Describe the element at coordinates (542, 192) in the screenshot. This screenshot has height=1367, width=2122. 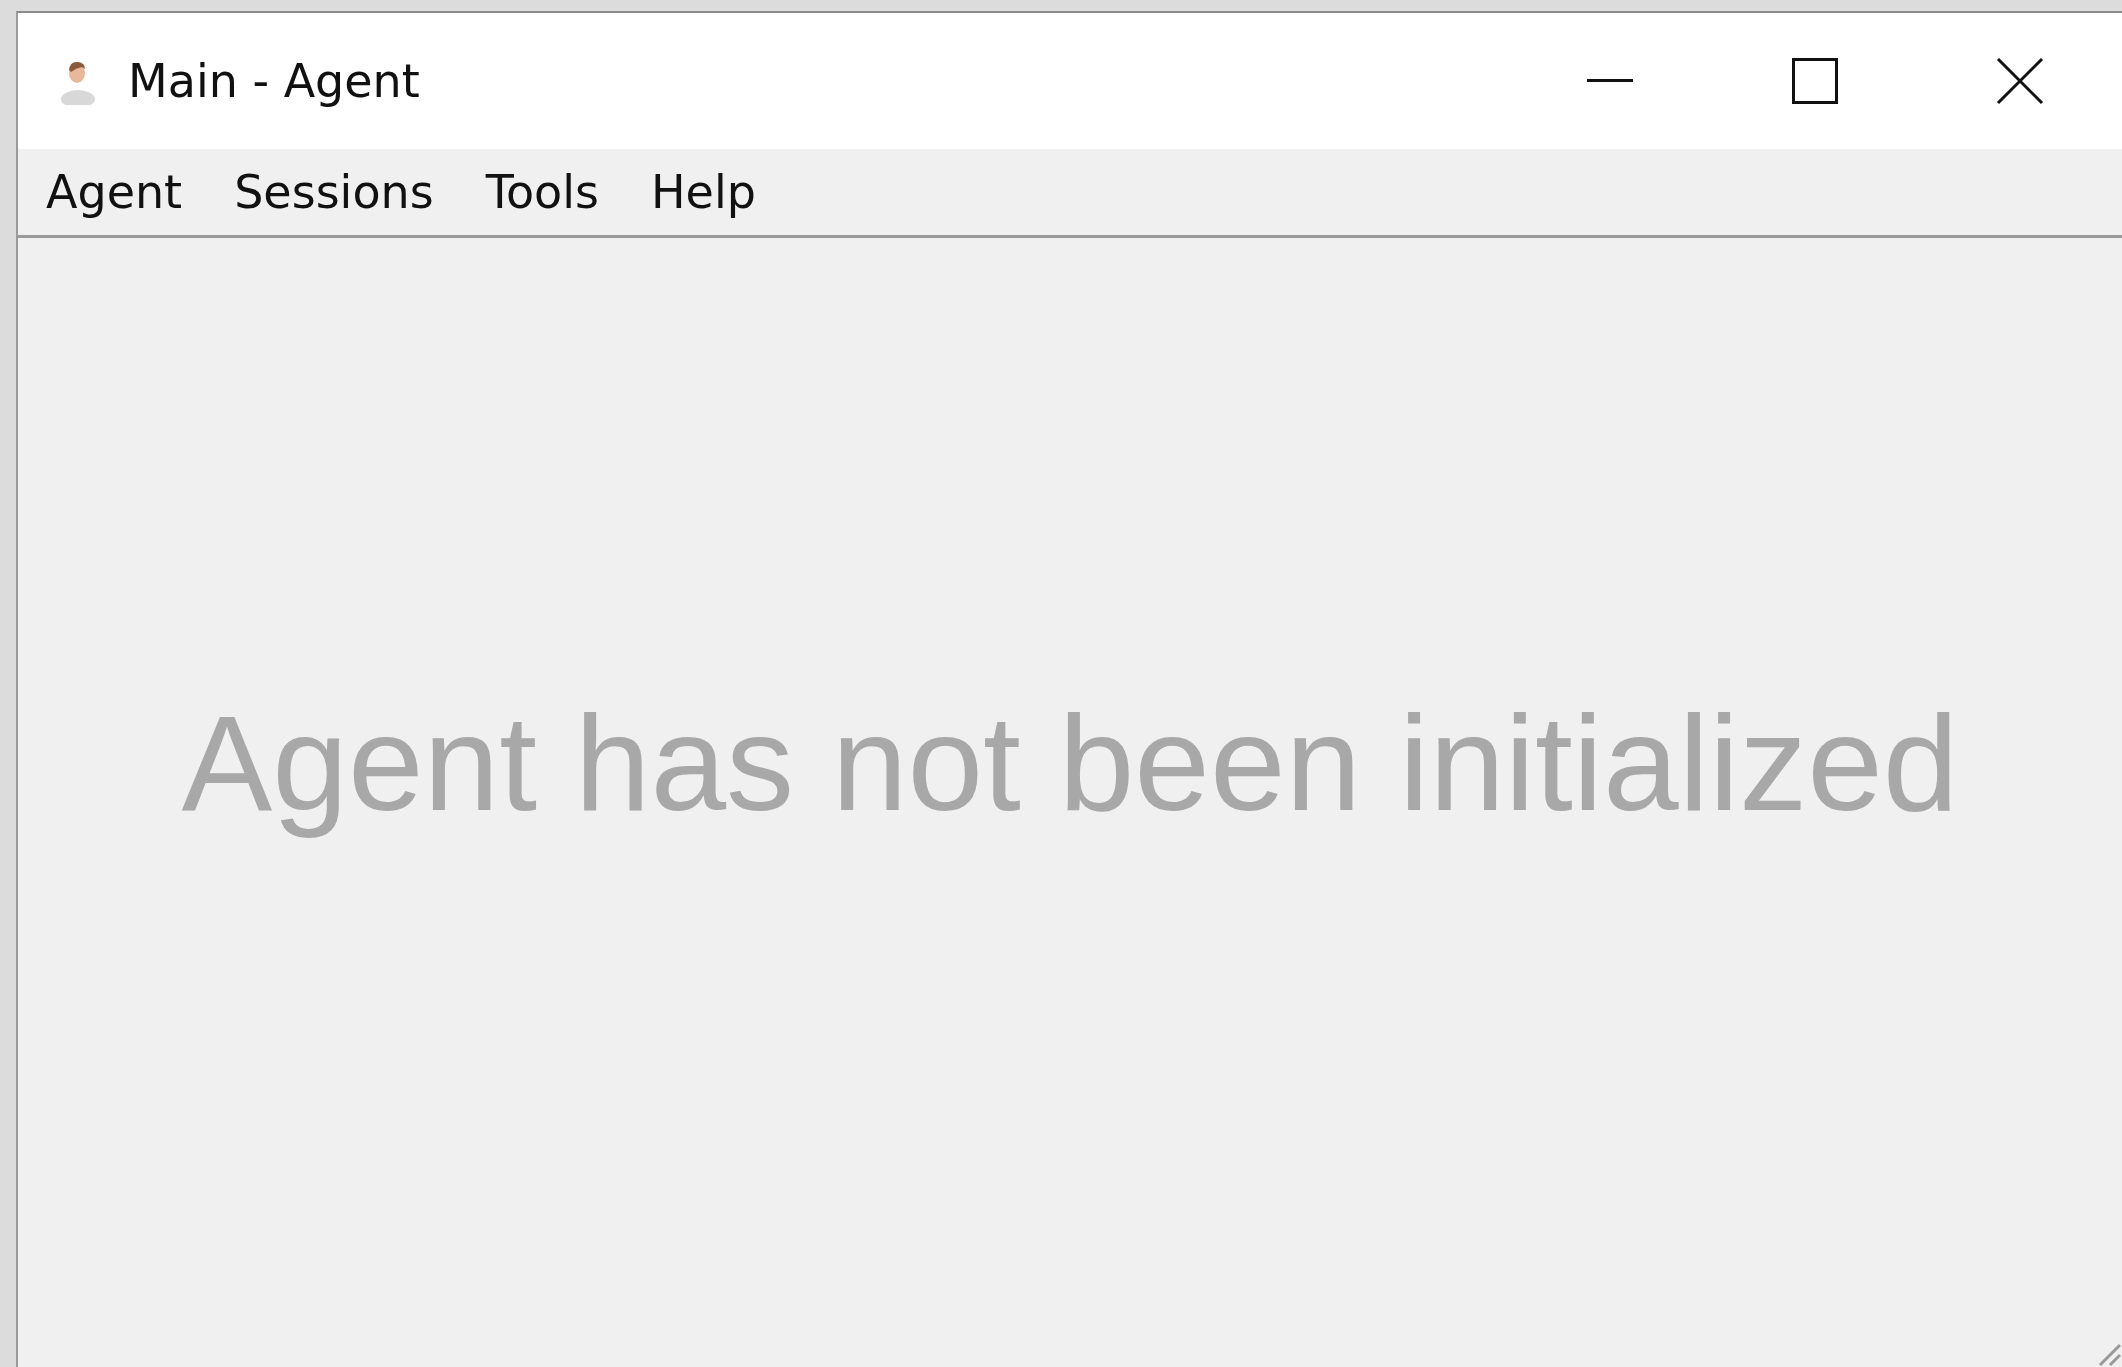
I see `menu-item: Tools` at that location.